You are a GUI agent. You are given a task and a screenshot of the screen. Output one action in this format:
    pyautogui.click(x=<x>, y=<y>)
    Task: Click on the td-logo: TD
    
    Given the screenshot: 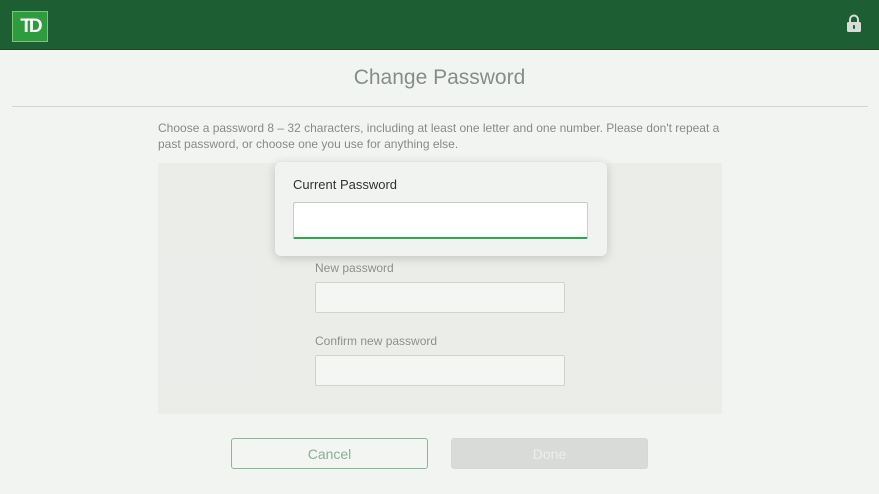 What is the action you would take?
    pyautogui.click(x=30, y=26)
    